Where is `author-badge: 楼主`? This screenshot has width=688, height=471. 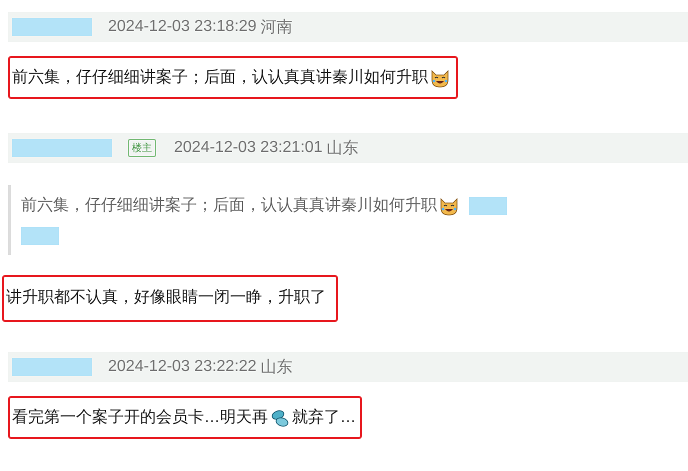 author-badge: 楼主 is located at coordinates (142, 148).